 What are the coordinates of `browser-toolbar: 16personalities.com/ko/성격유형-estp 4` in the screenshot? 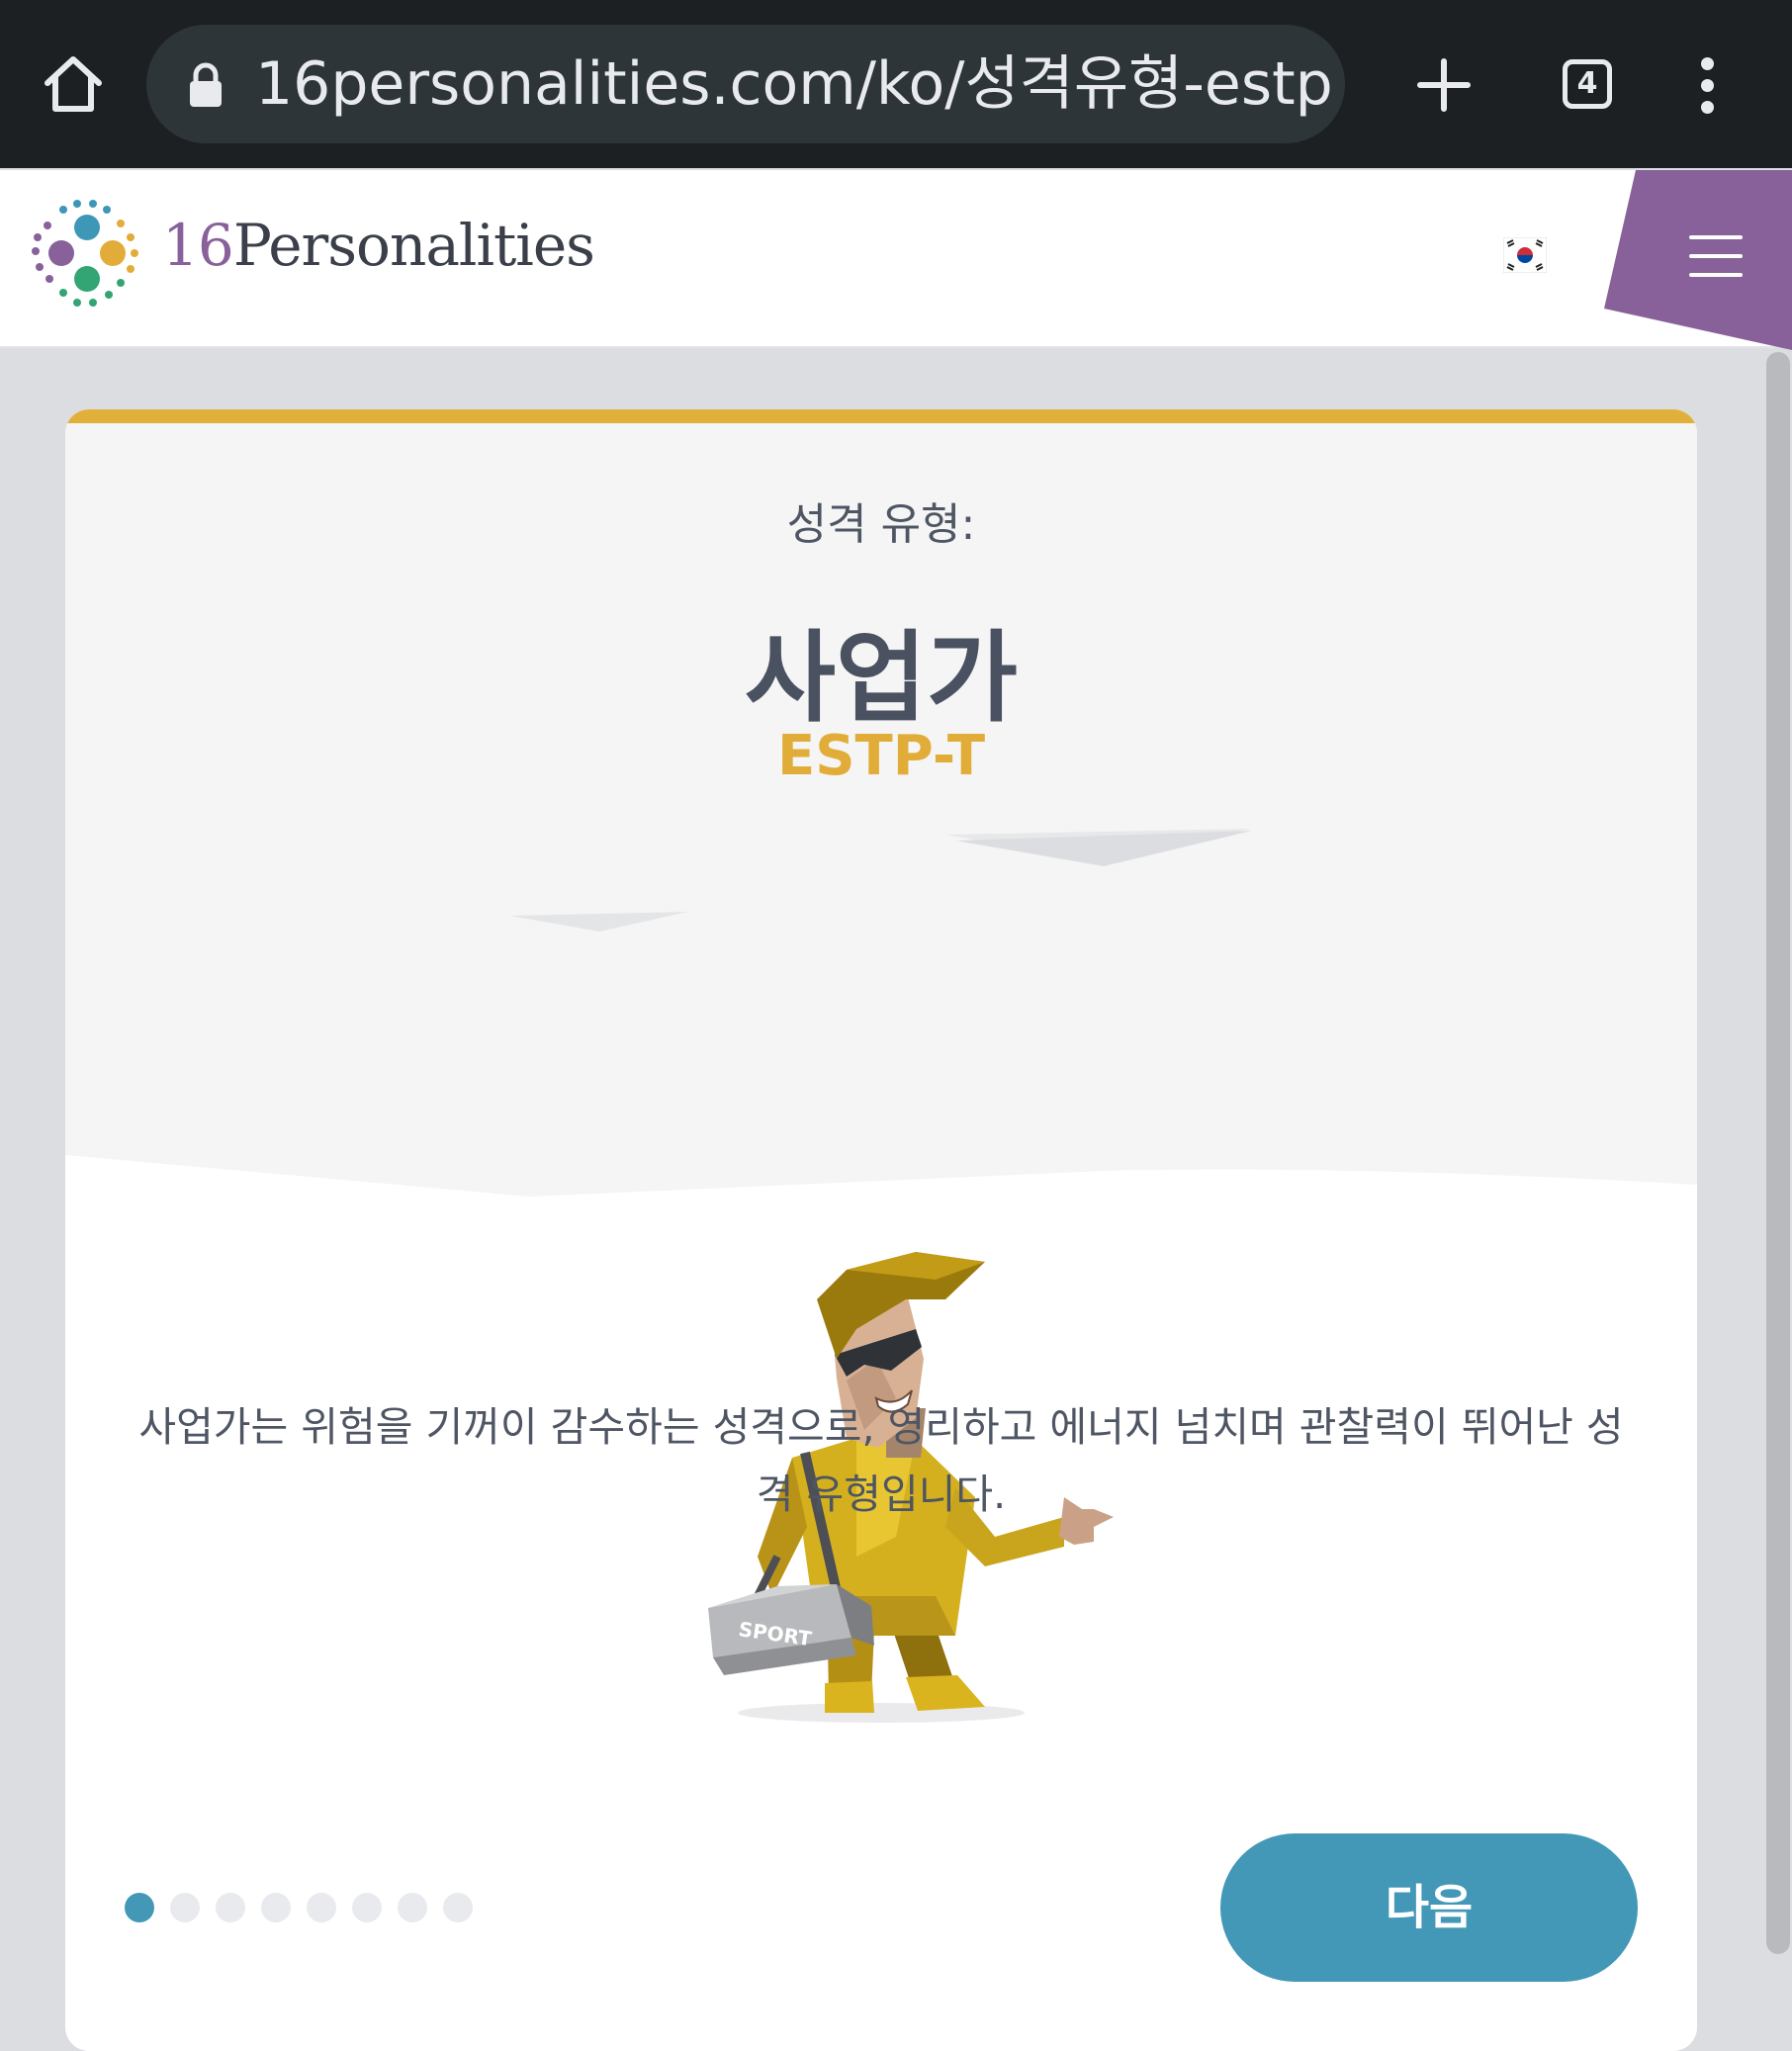 It's located at (896, 84).